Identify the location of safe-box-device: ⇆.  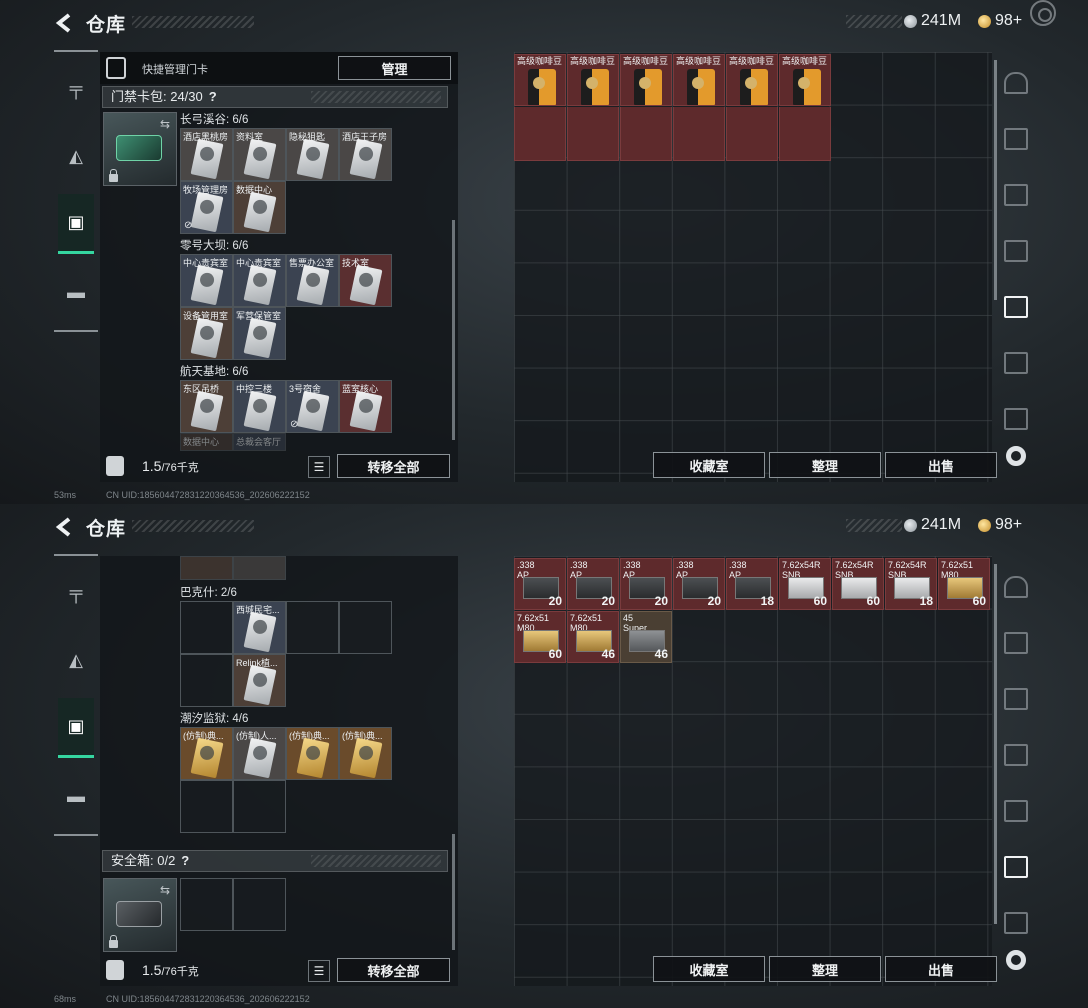
(140, 915).